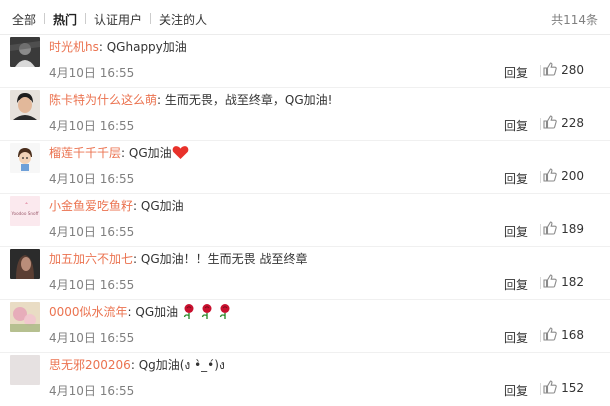 The width and height of the screenshot is (610, 406). I want to click on username-link: 陈卡特为什么这么萌, so click(103, 100).